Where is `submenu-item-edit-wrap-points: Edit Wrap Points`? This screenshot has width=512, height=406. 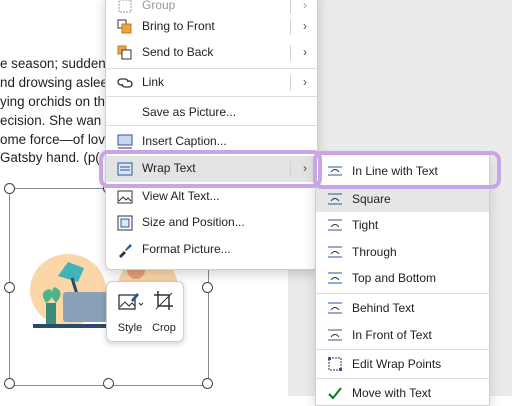 submenu-item-edit-wrap-points: Edit Wrap Points is located at coordinates (402, 364).